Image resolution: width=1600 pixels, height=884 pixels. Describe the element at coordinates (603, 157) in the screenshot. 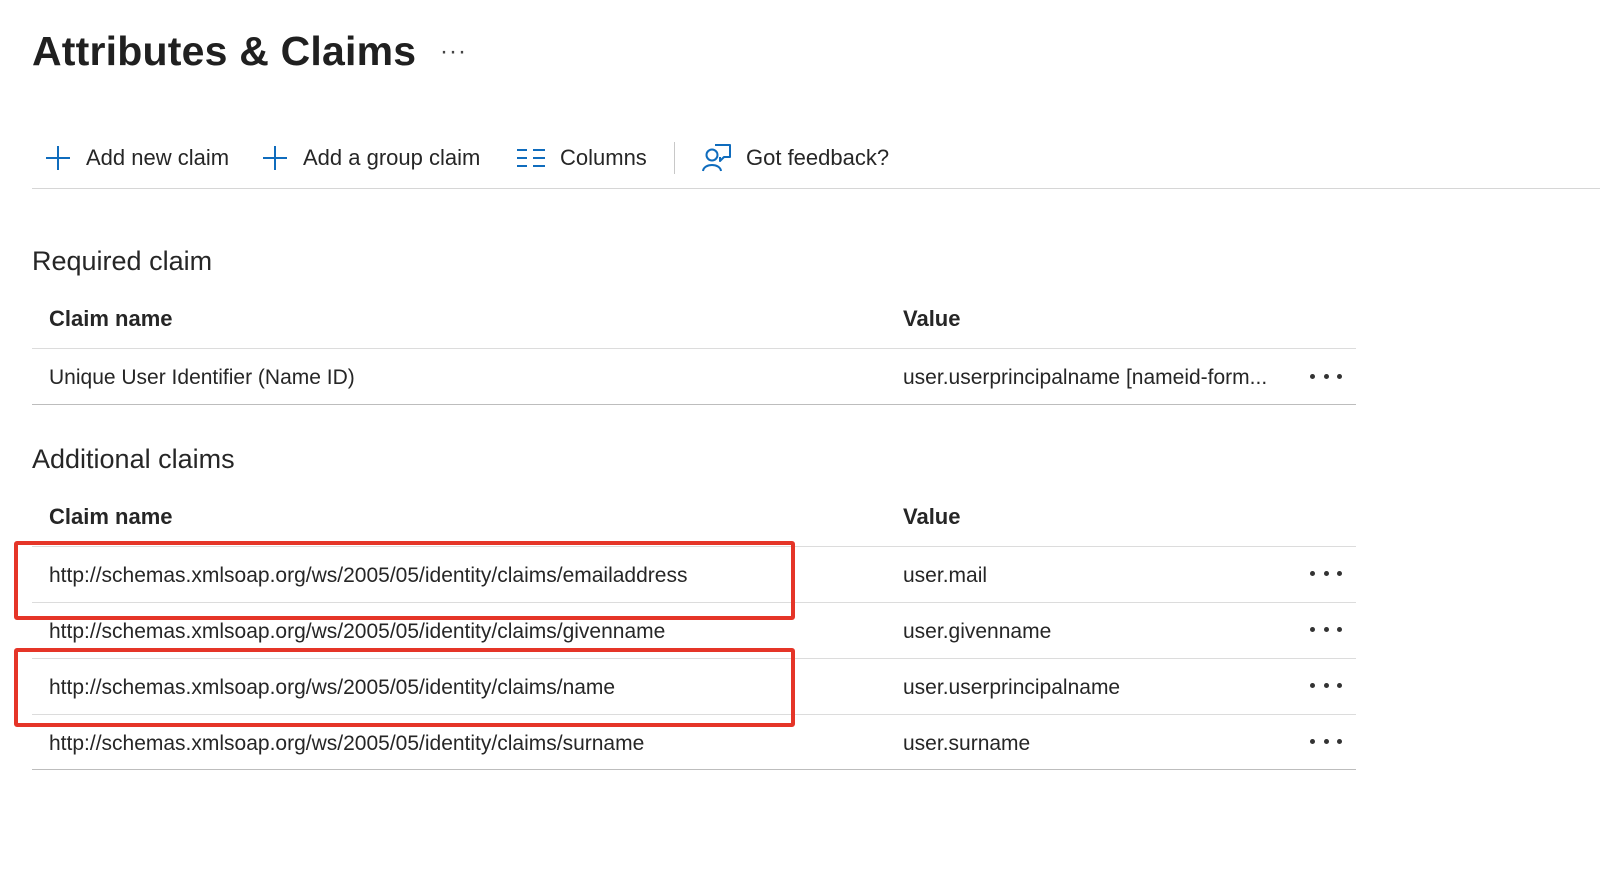

I see `columns-label: Columns` at that location.